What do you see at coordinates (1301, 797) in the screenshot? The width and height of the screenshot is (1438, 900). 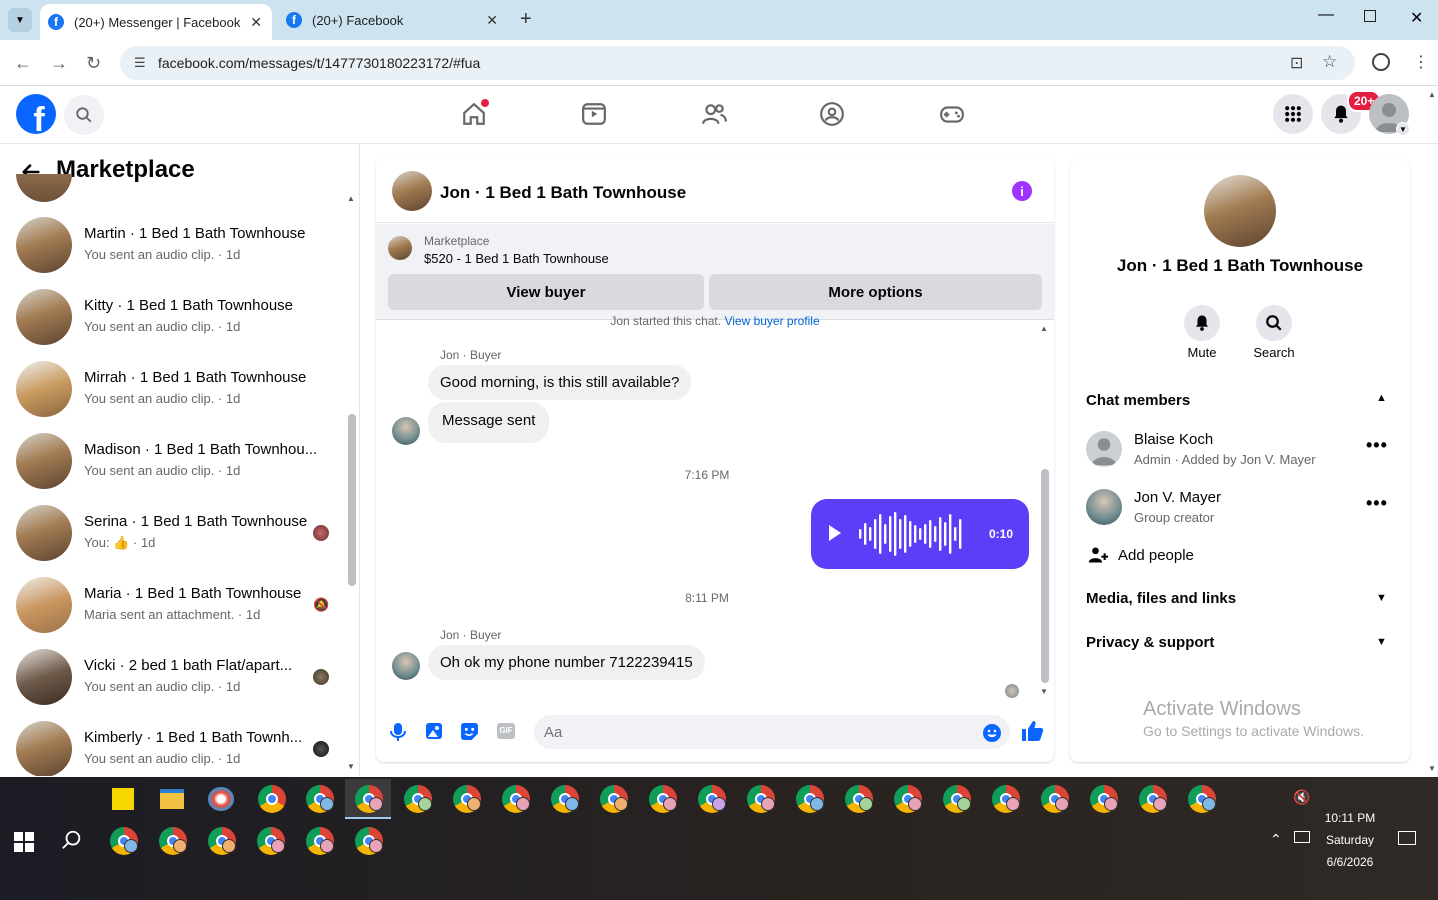 I see `volume-muted-icon: 🔇` at bounding box center [1301, 797].